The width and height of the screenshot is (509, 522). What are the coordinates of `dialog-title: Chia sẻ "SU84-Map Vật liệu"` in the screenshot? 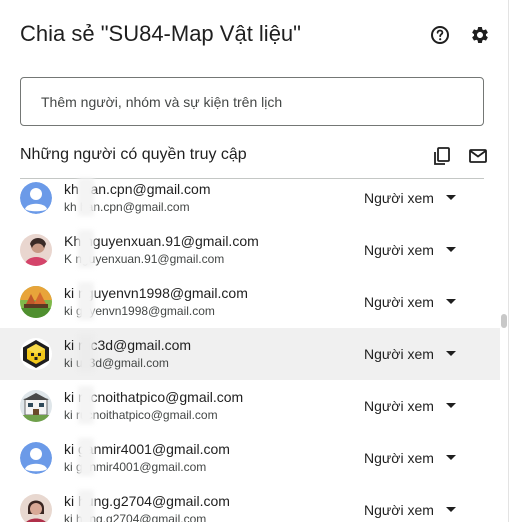 It's located at (160, 33).